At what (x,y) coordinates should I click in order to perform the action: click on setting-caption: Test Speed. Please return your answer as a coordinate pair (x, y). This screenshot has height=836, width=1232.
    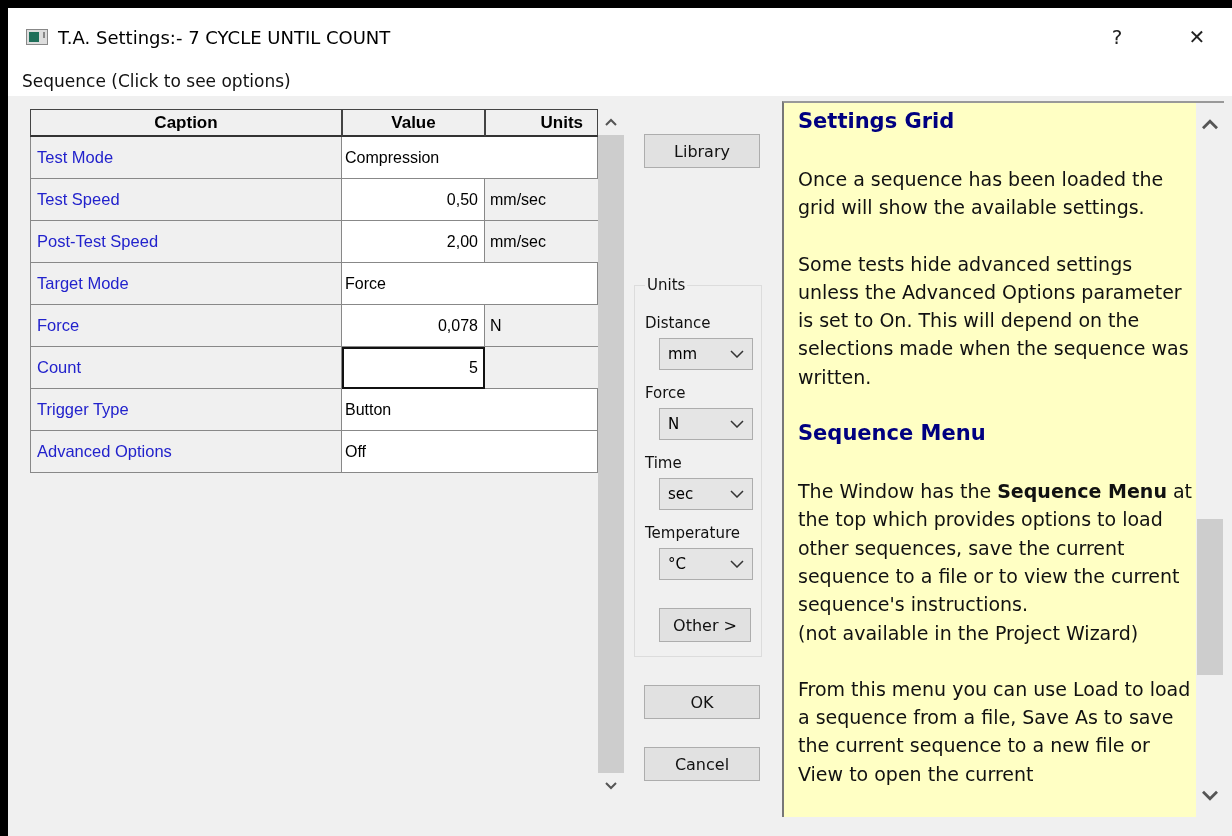
    Looking at the image, I should click on (186, 200).